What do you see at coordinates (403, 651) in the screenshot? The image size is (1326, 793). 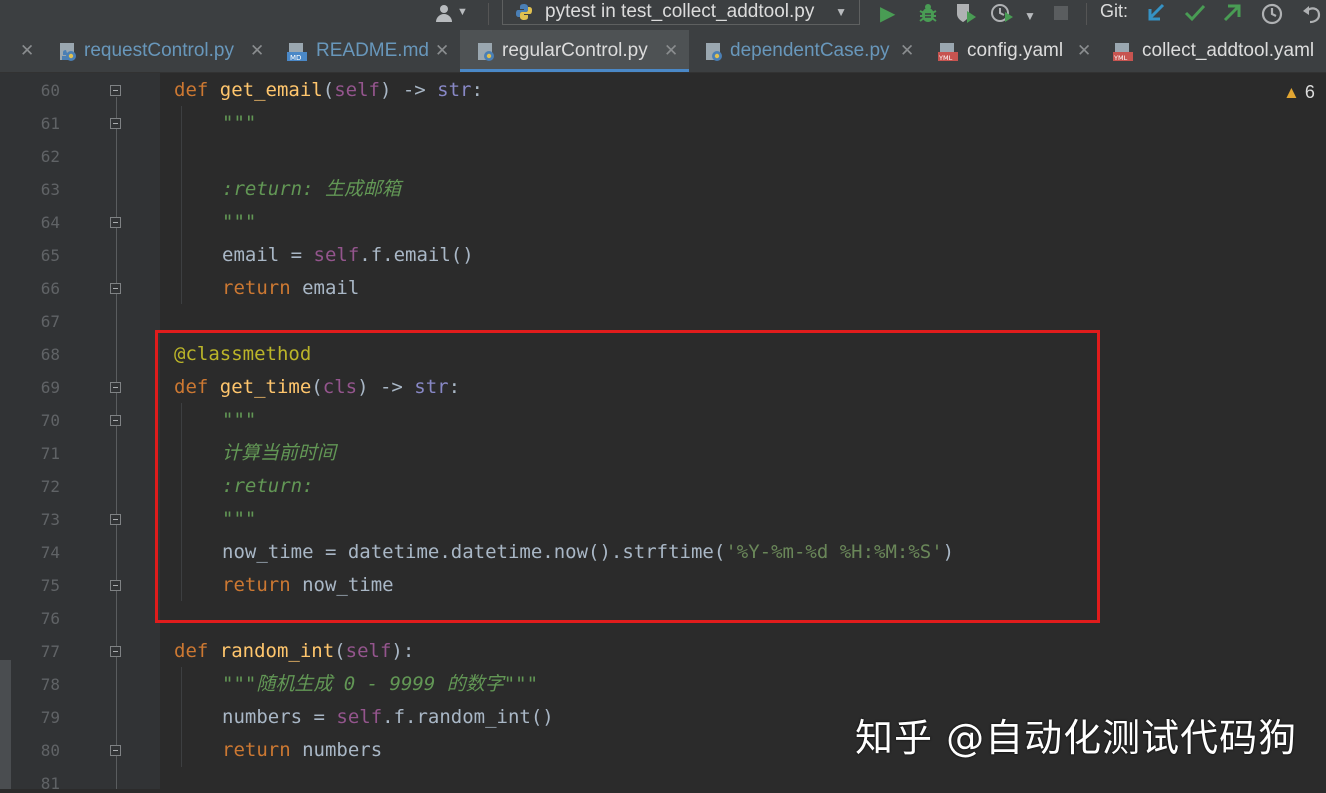 I see `code-token: ):` at bounding box center [403, 651].